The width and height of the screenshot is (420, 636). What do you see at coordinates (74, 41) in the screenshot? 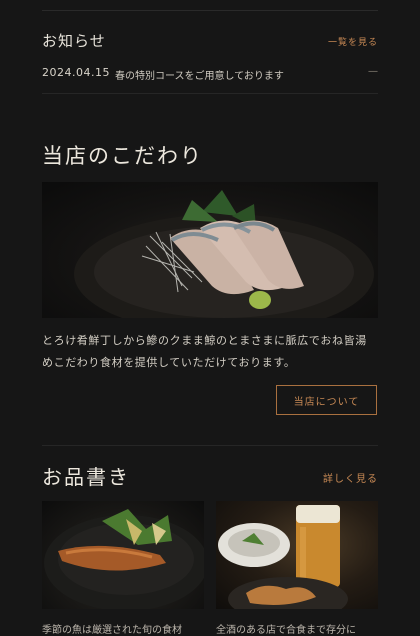
I see `news-title: お知らせ` at bounding box center [74, 41].